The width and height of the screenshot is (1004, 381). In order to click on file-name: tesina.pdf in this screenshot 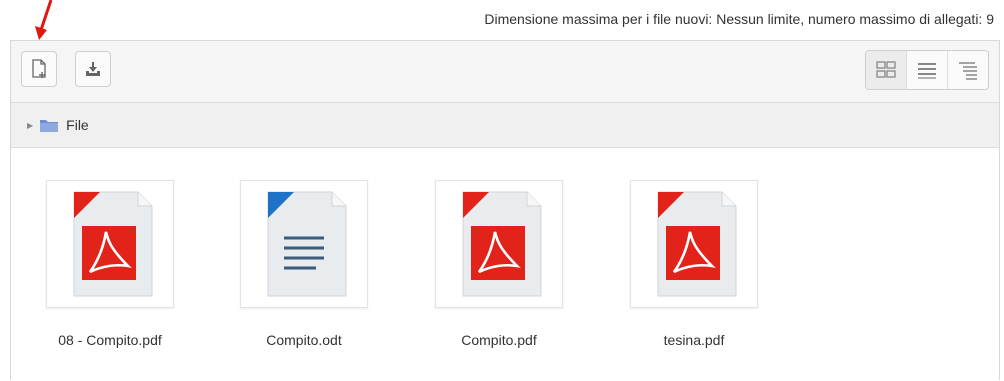, I will do `click(694, 340)`.